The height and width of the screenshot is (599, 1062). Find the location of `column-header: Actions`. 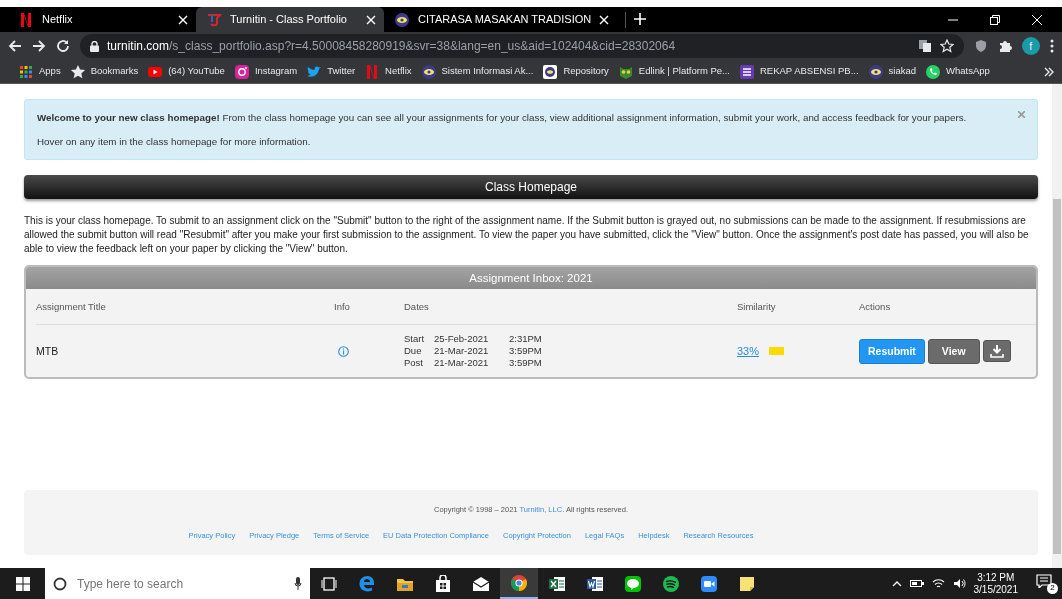

column-header: Actions is located at coordinates (875, 306).